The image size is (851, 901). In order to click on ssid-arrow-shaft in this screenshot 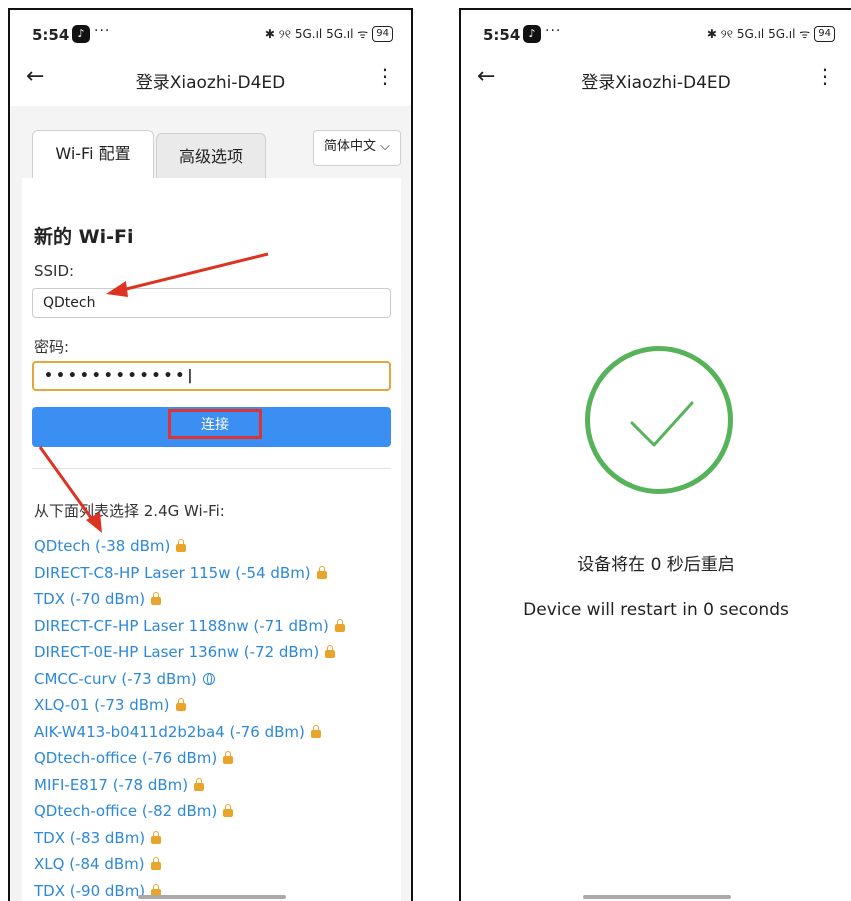, I will do `click(193, 272)`.